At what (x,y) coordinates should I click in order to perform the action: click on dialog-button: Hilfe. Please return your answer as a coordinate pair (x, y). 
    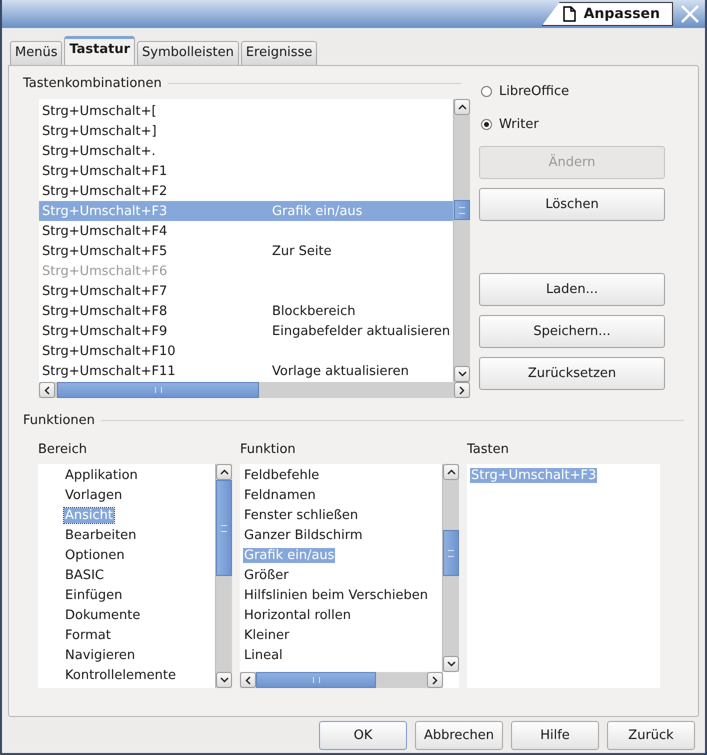
    Looking at the image, I should click on (555, 735).